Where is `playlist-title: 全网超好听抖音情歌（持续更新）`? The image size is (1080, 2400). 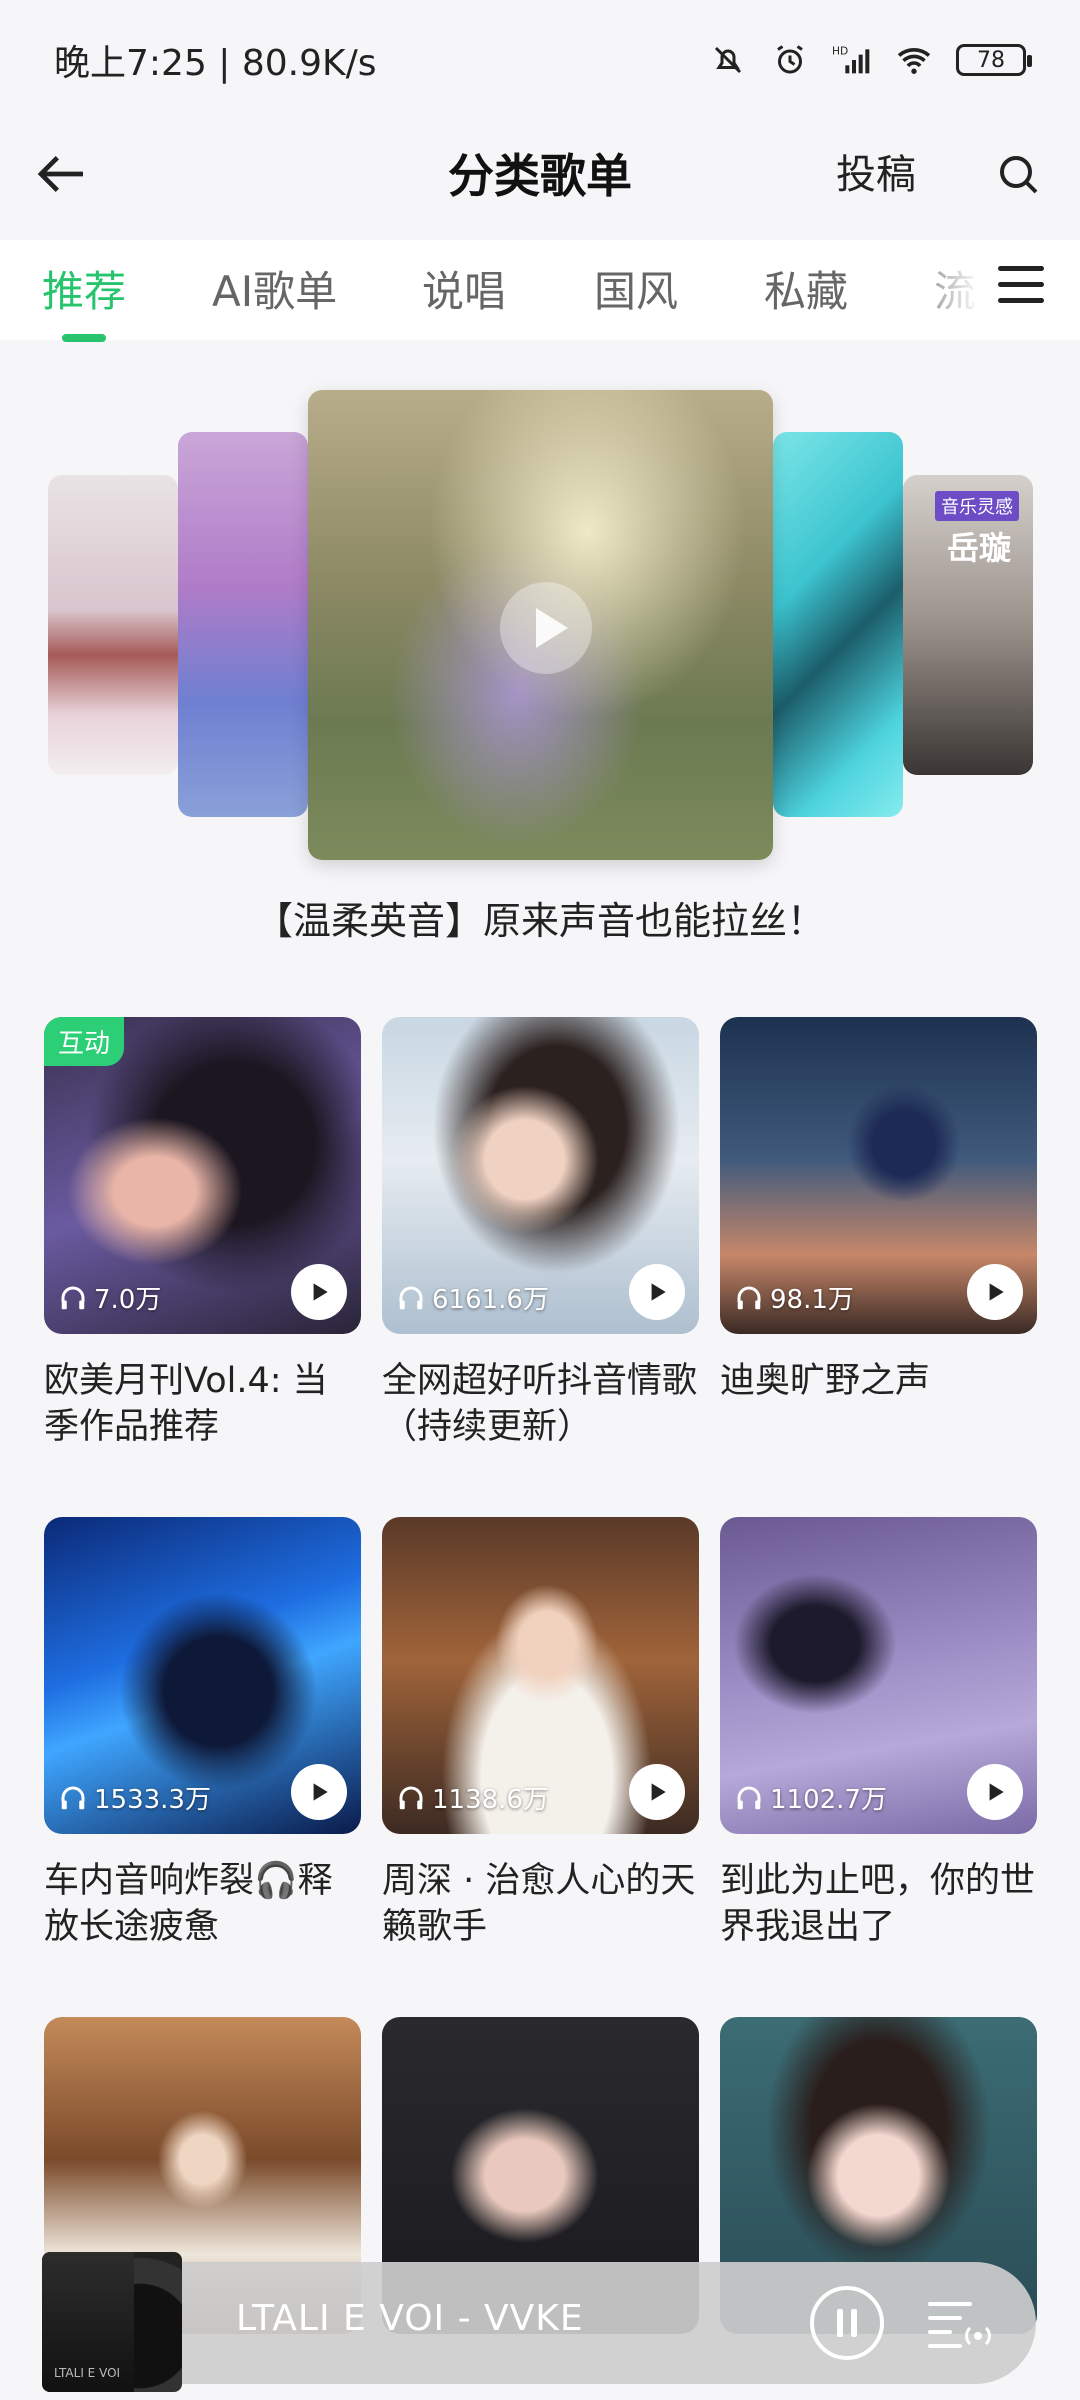 playlist-title: 全网超好听抖音情歌（持续更新） is located at coordinates (540, 1404).